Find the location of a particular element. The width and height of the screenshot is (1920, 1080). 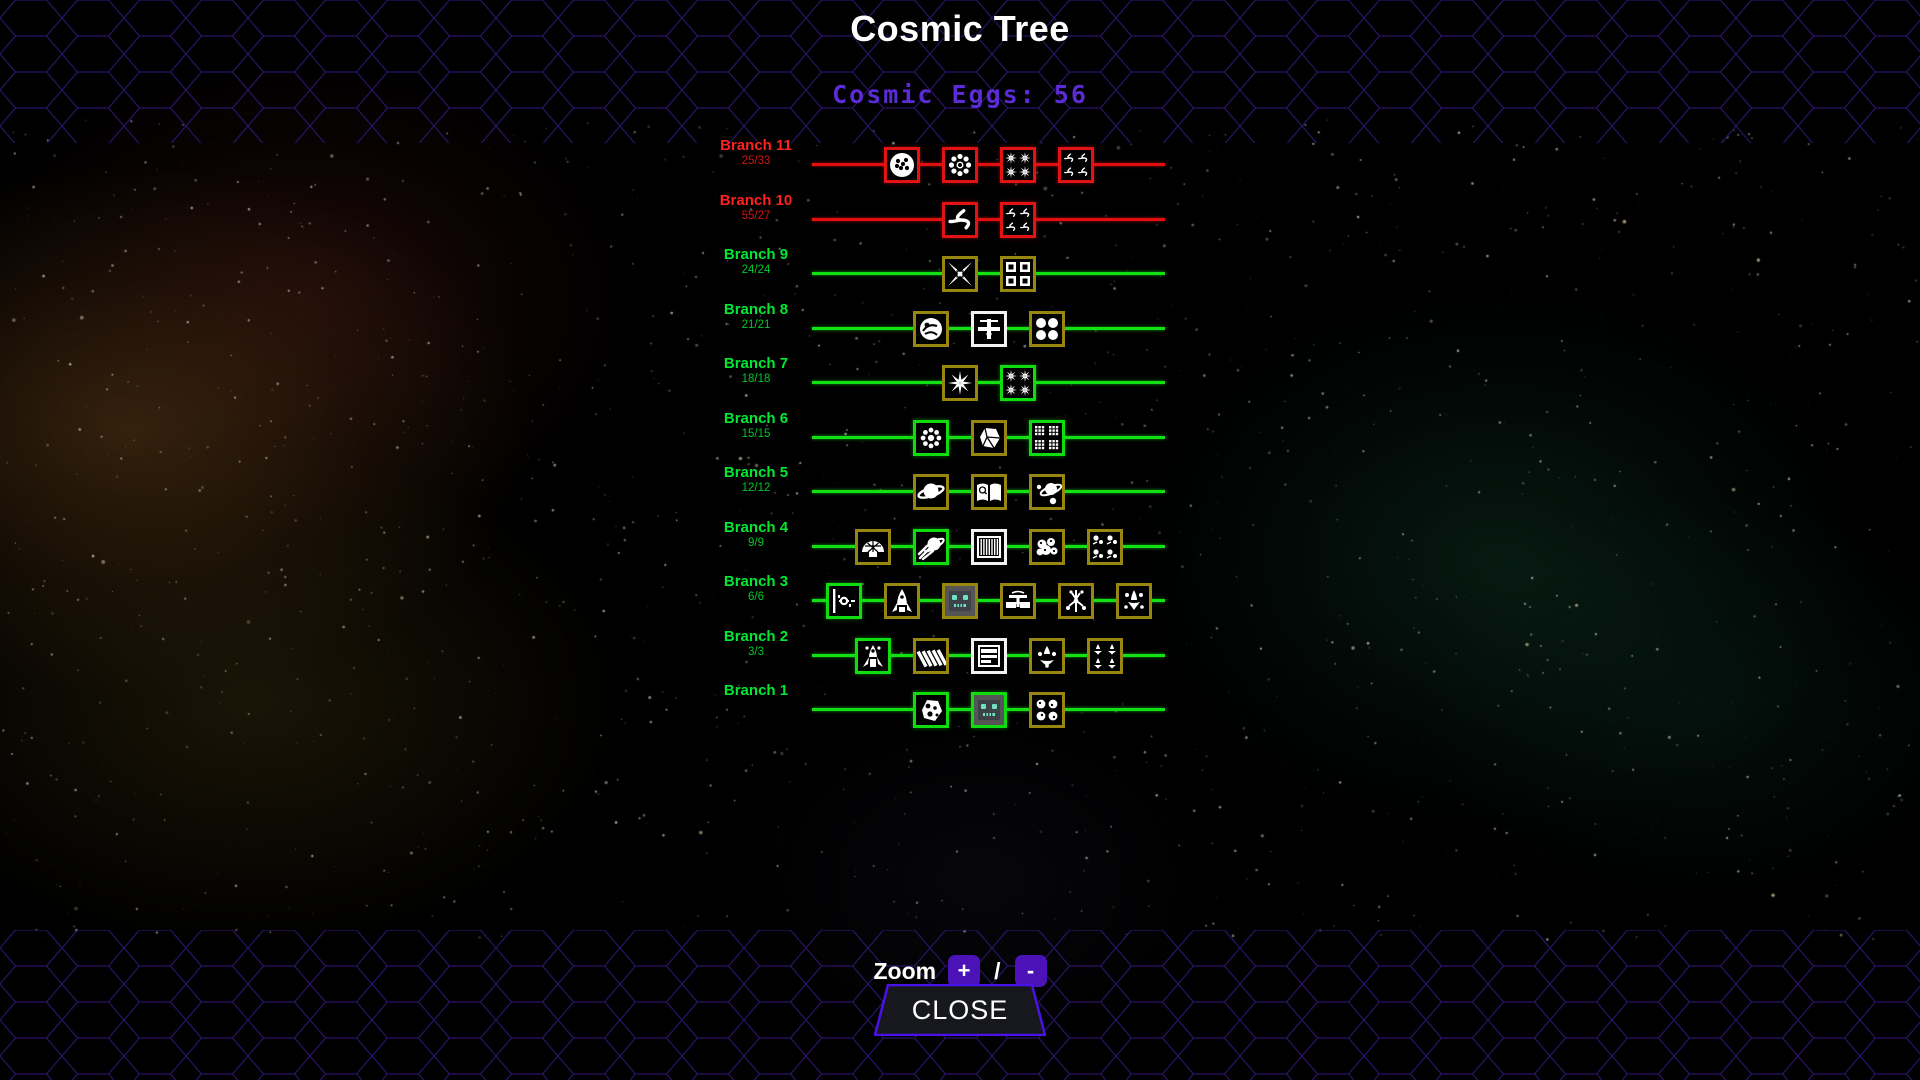

geodesic-dome-icon is located at coordinates (873, 547).